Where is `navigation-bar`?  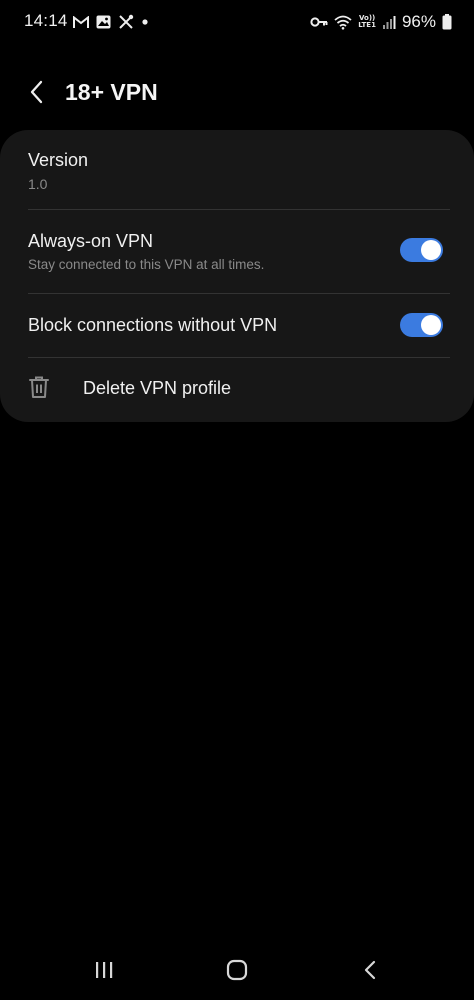
navigation-bar is located at coordinates (237, 972).